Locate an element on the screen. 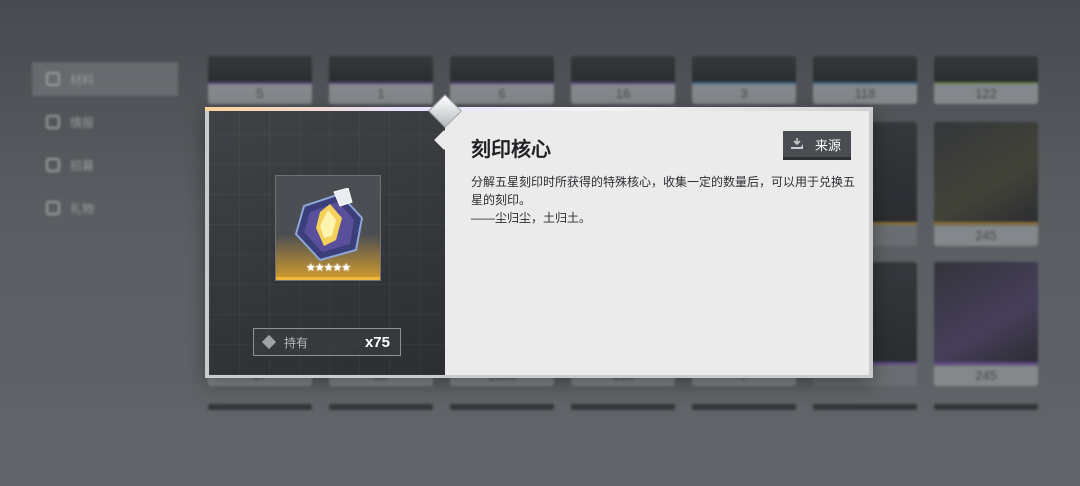  description-text: 分解五星刻印时所获得的特殊核心，收集一定的数量后，可以用于兑换五星的刻印。 is located at coordinates (663, 191).